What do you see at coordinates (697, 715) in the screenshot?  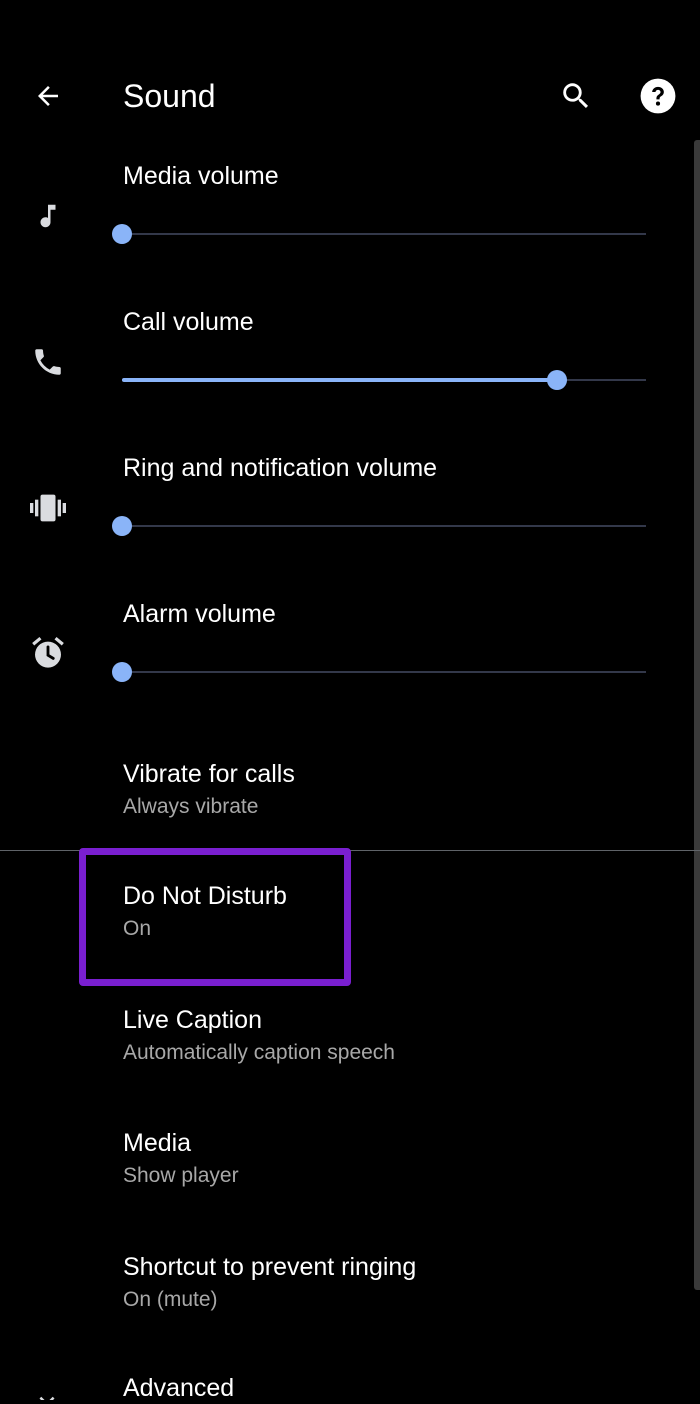 I see `scrollbar` at bounding box center [697, 715].